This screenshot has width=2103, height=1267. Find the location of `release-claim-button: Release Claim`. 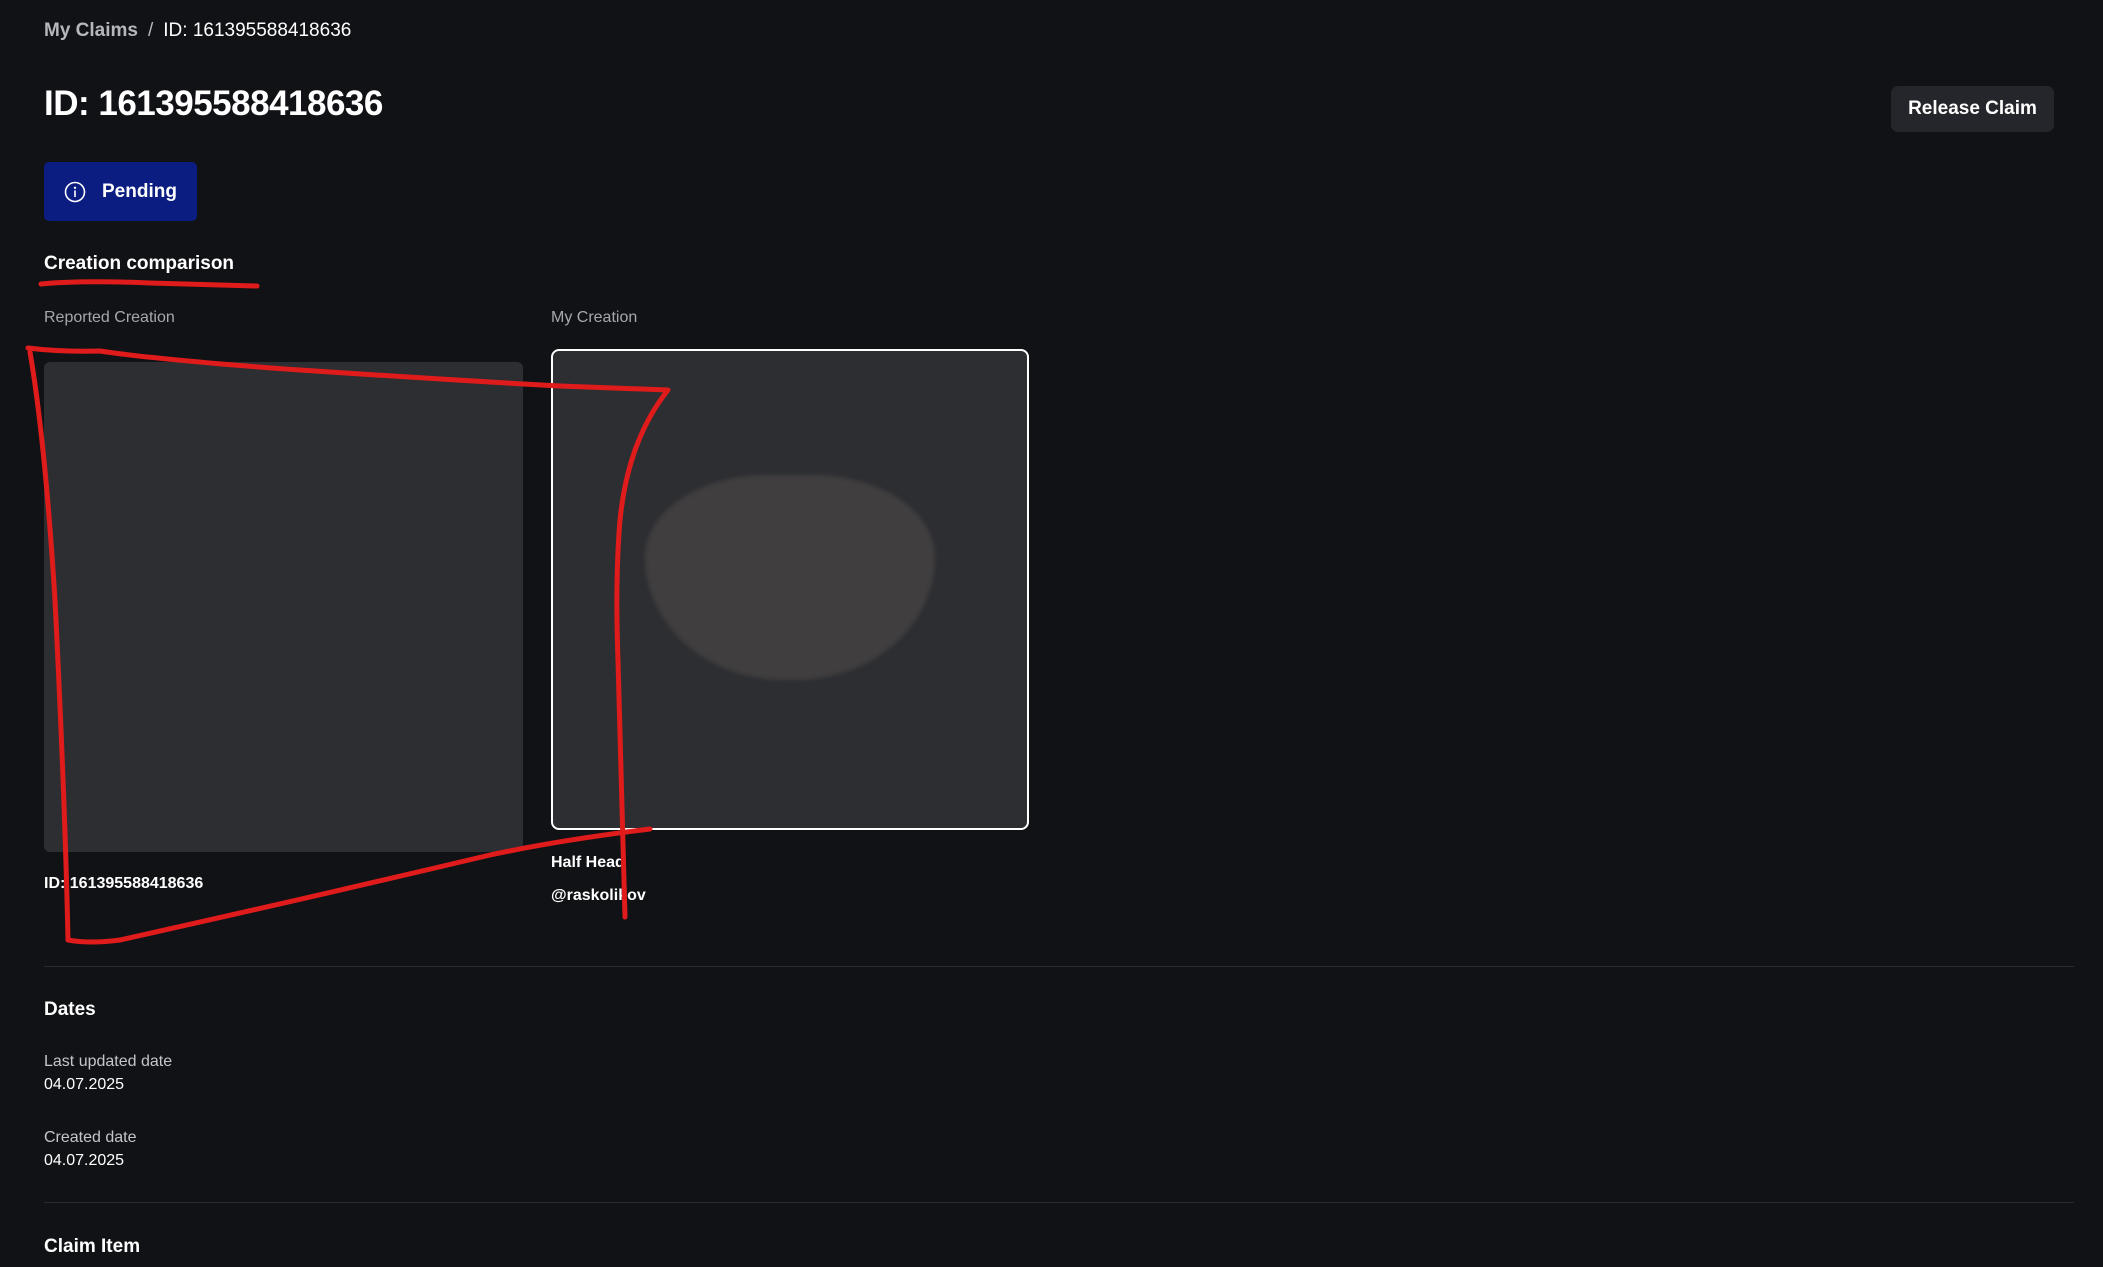

release-claim-button: Release Claim is located at coordinates (1972, 109).